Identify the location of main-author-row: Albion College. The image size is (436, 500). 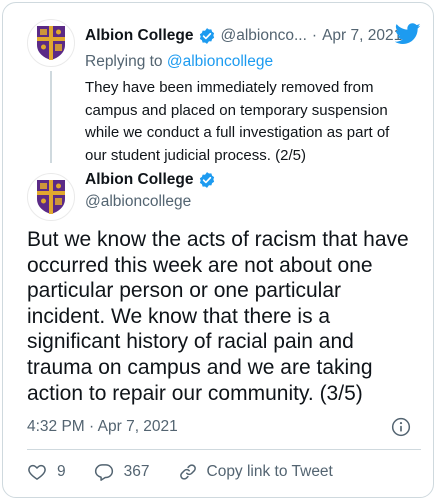
(150, 180).